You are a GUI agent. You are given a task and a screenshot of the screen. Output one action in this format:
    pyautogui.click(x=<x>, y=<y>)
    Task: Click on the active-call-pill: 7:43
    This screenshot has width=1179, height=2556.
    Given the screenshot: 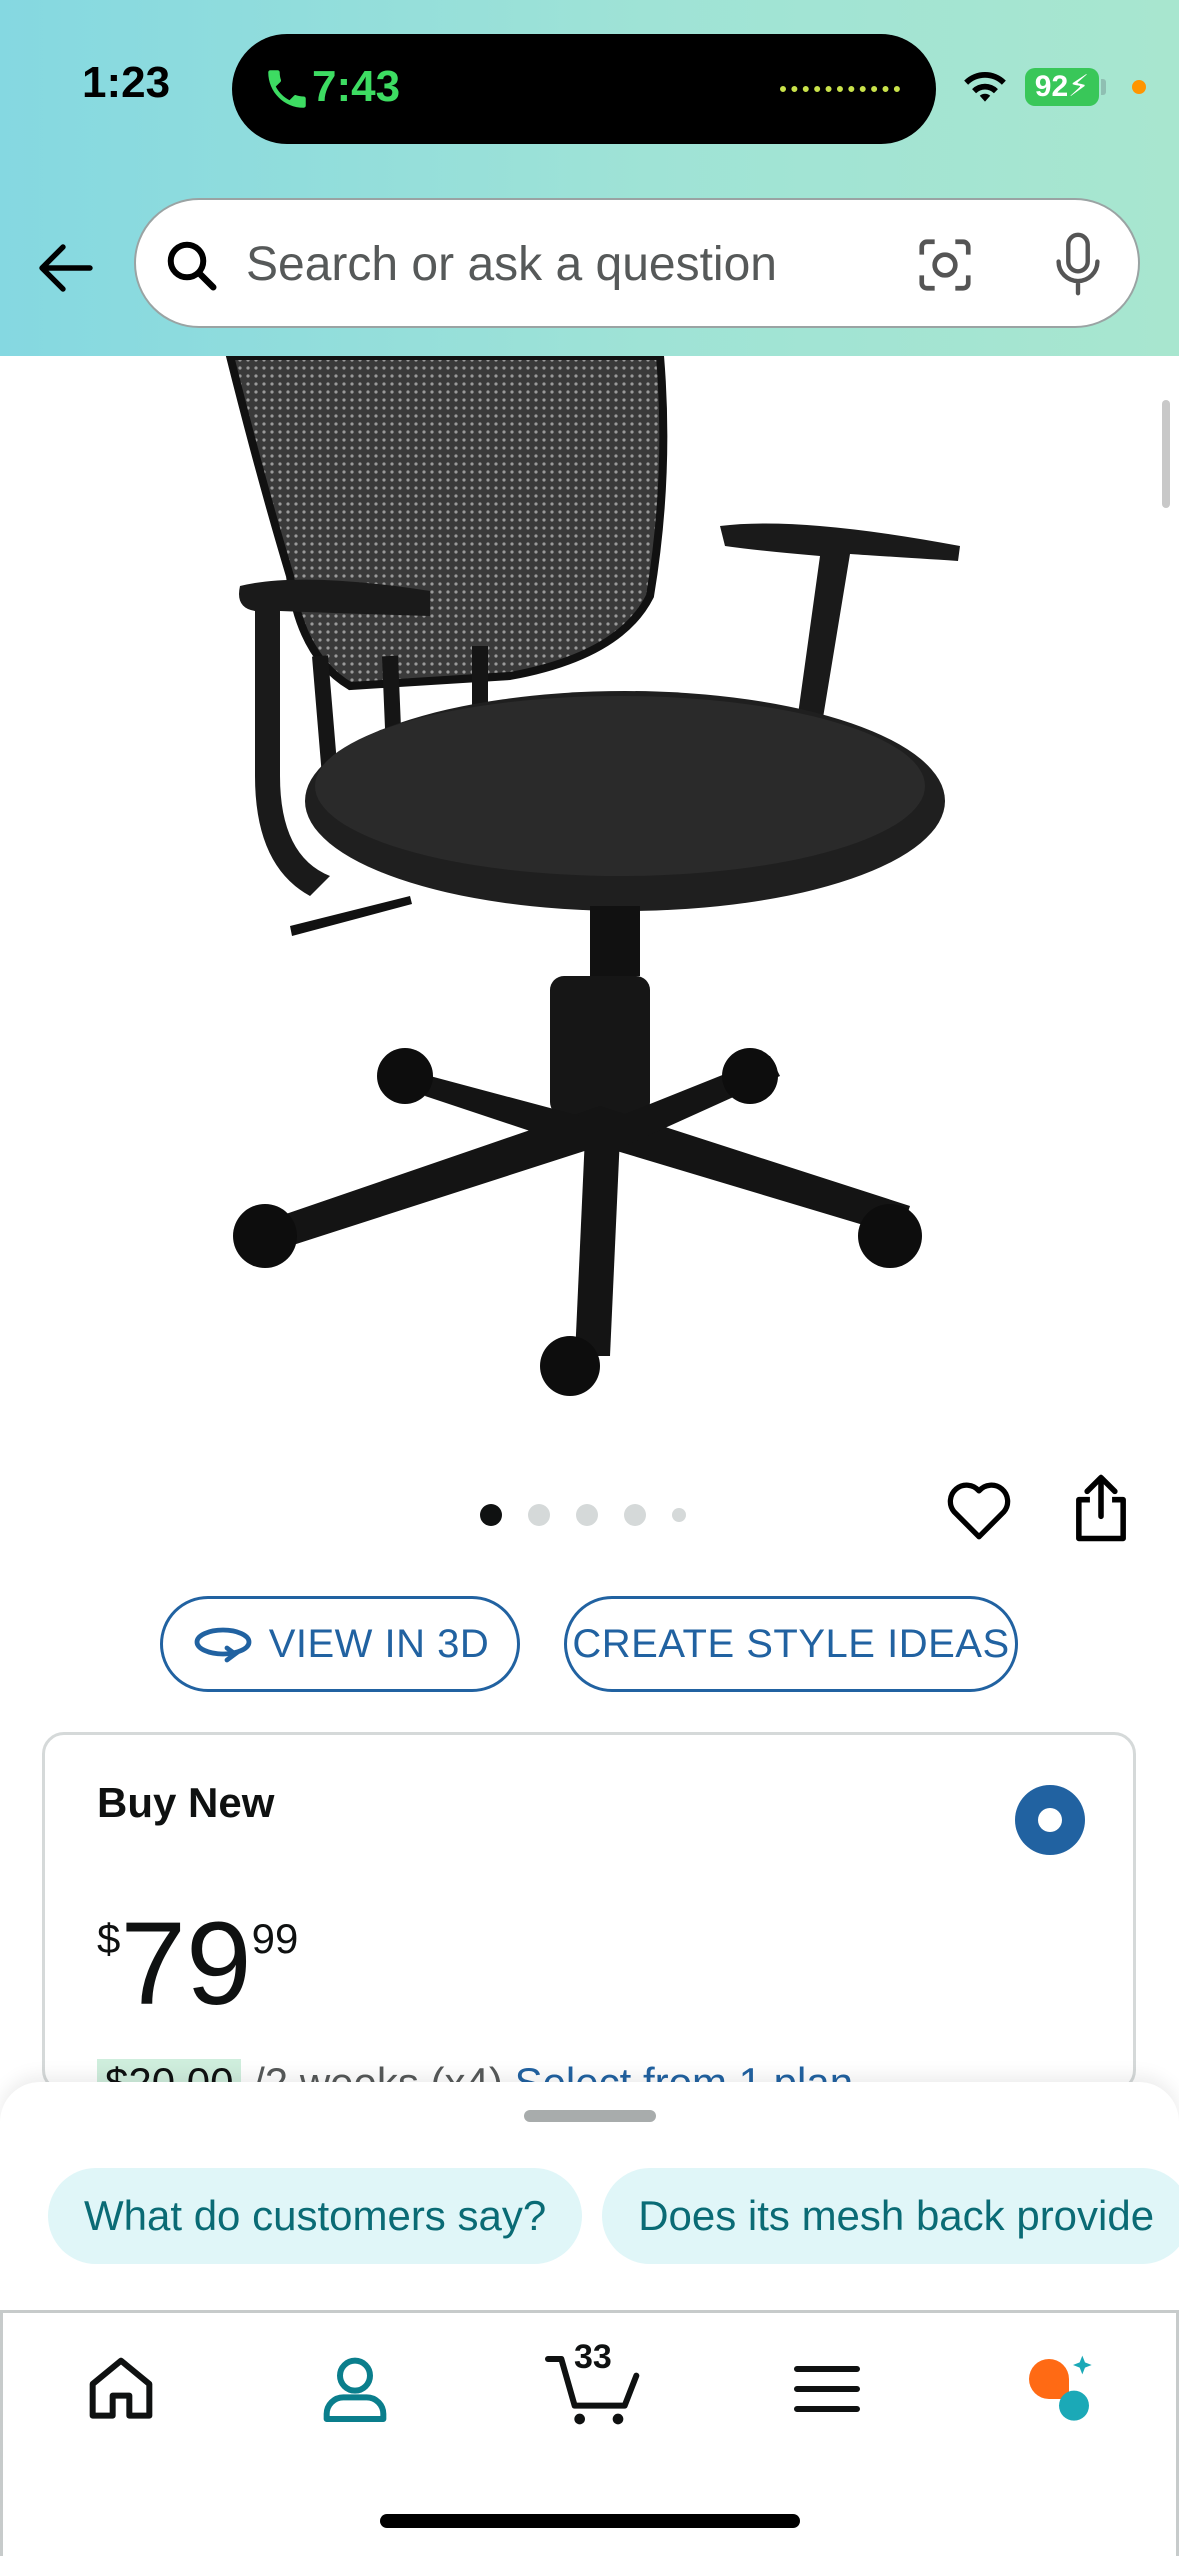 What is the action you would take?
    pyautogui.click(x=584, y=89)
    